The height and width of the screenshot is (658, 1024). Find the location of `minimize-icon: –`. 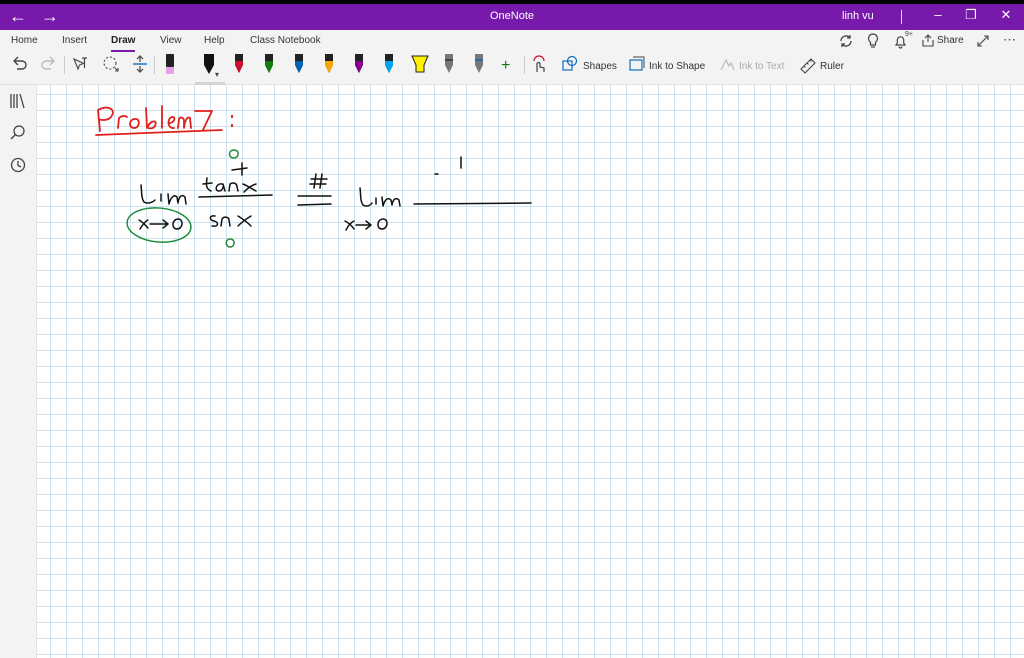

minimize-icon: – is located at coordinates (938, 14).